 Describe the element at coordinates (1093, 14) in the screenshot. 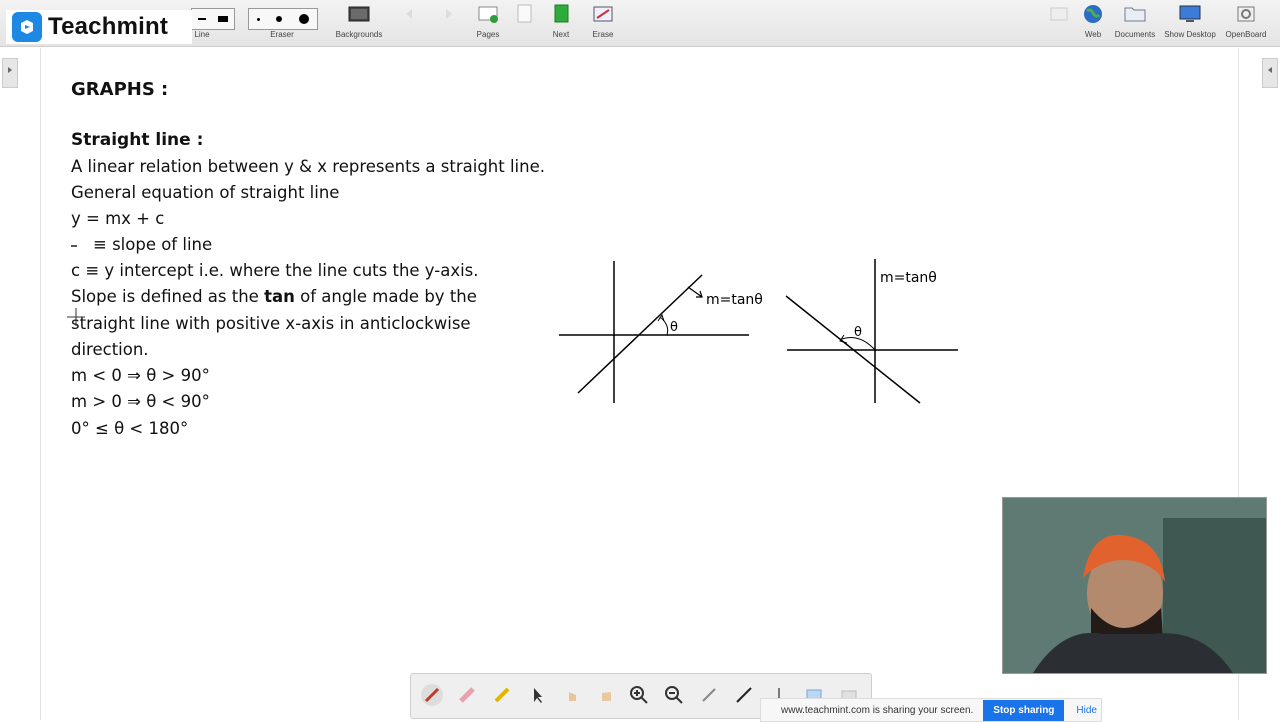

I see `globe-icon` at that location.